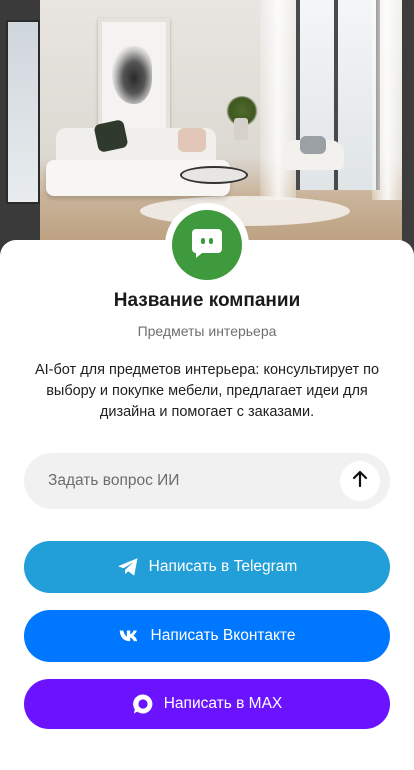 Image resolution: width=414 pixels, height=770 pixels. Describe the element at coordinates (143, 704) in the screenshot. I see `max-icon` at that location.